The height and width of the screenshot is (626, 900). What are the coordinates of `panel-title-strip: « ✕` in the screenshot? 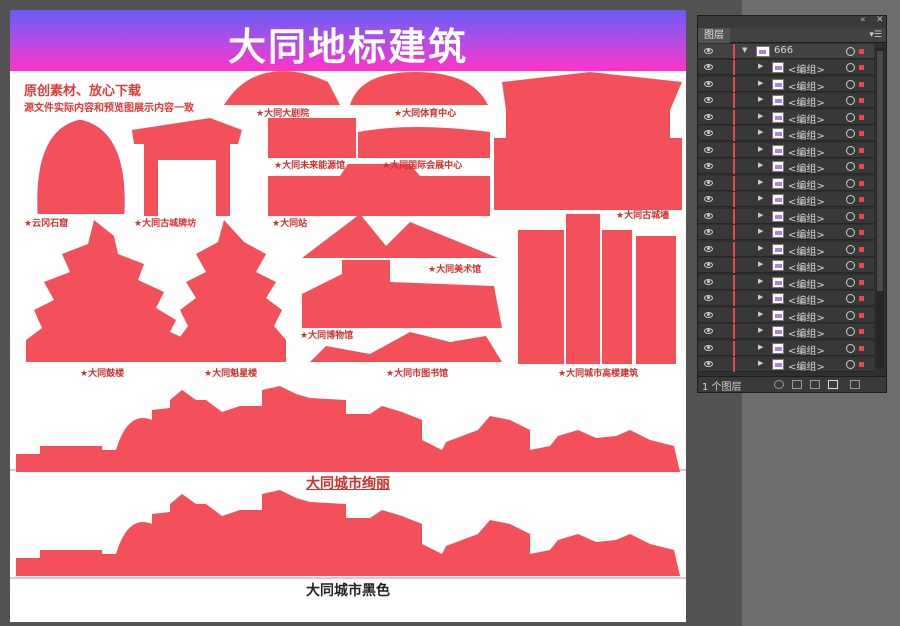 It's located at (792, 21).